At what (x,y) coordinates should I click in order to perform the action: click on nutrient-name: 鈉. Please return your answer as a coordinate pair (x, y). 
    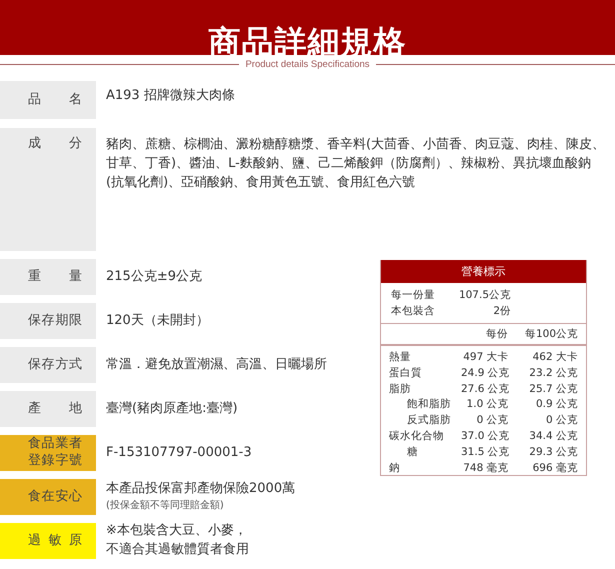
    Looking at the image, I should click on (395, 468).